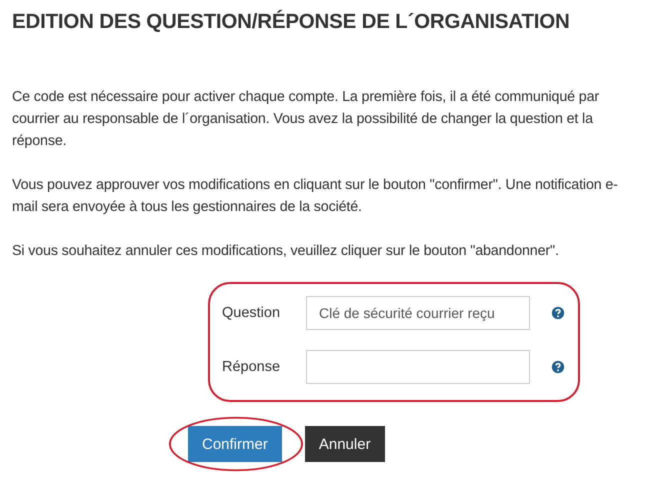  I want to click on page-title: EDITION DES QUESTION/RÉPONSE DE L´ORGANISATION, so click(291, 22).